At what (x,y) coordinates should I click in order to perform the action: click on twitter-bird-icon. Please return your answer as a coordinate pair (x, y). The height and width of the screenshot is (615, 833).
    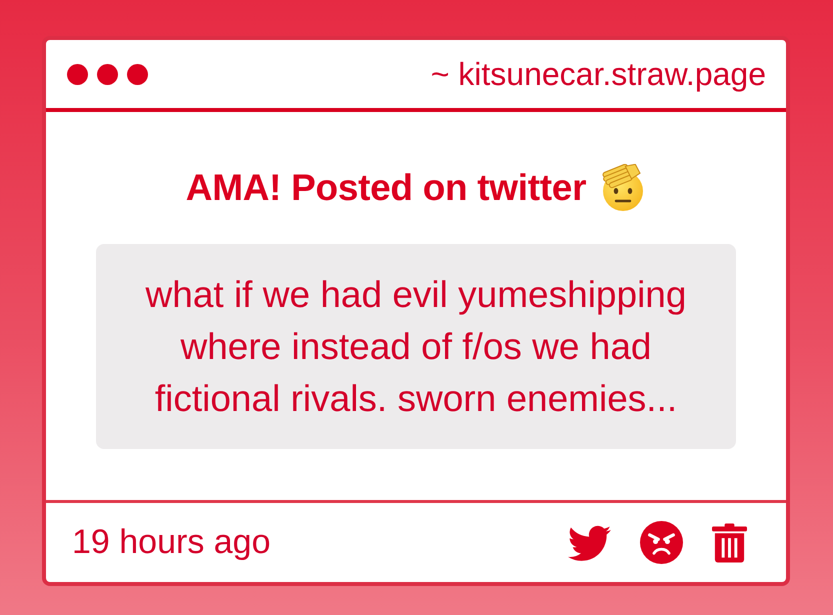
    Looking at the image, I should click on (589, 542).